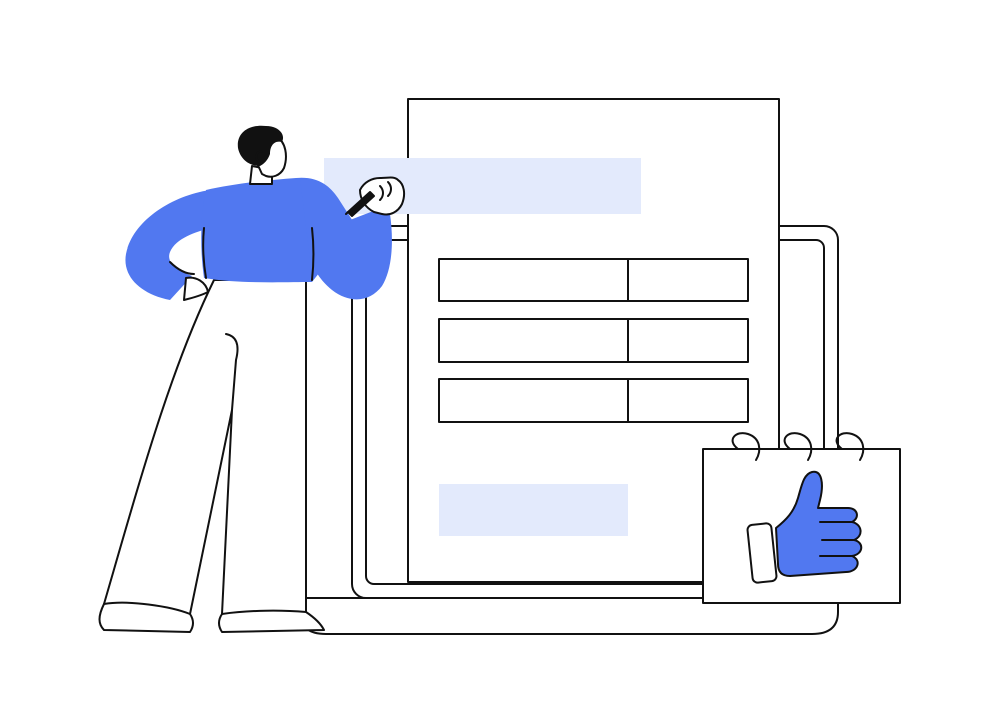 This screenshot has width=1000, height=728. What do you see at coordinates (762, 553) in the screenshot?
I see `thumbs-up-cuff` at bounding box center [762, 553].